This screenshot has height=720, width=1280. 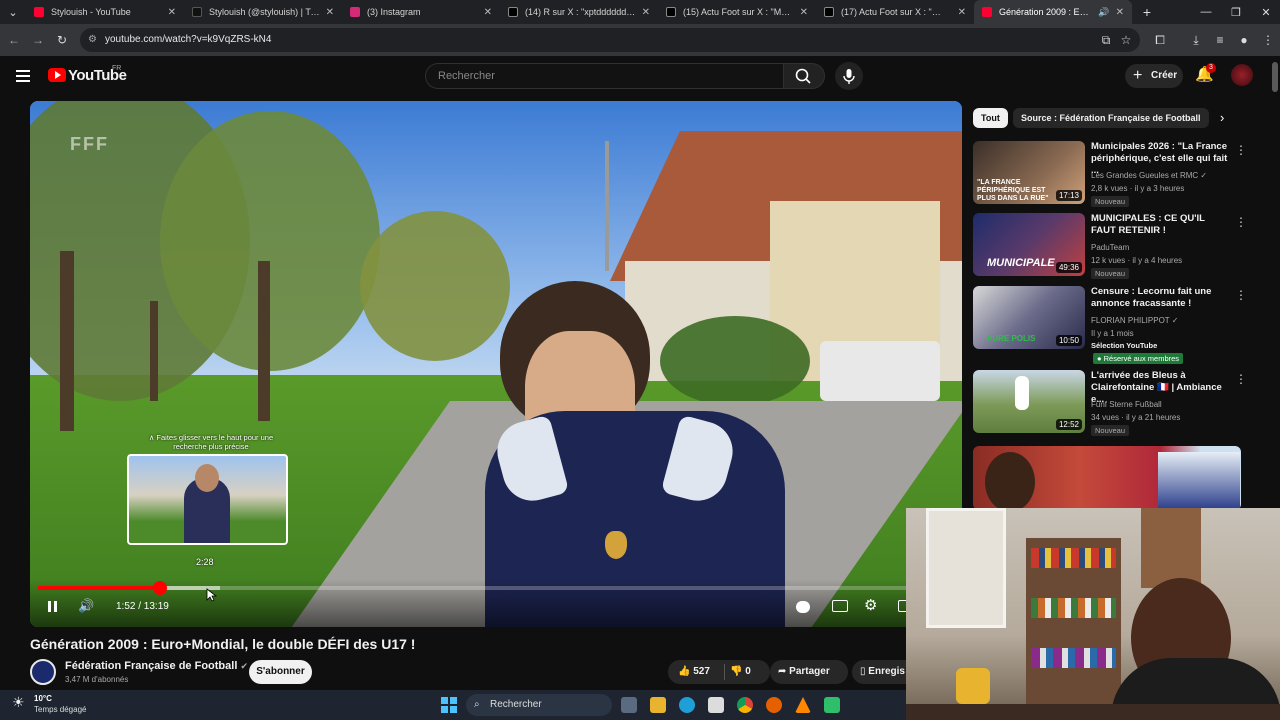 What do you see at coordinates (1126, 404) in the screenshot?
I see `video-channel: Fünf Sterne Fußball` at bounding box center [1126, 404].